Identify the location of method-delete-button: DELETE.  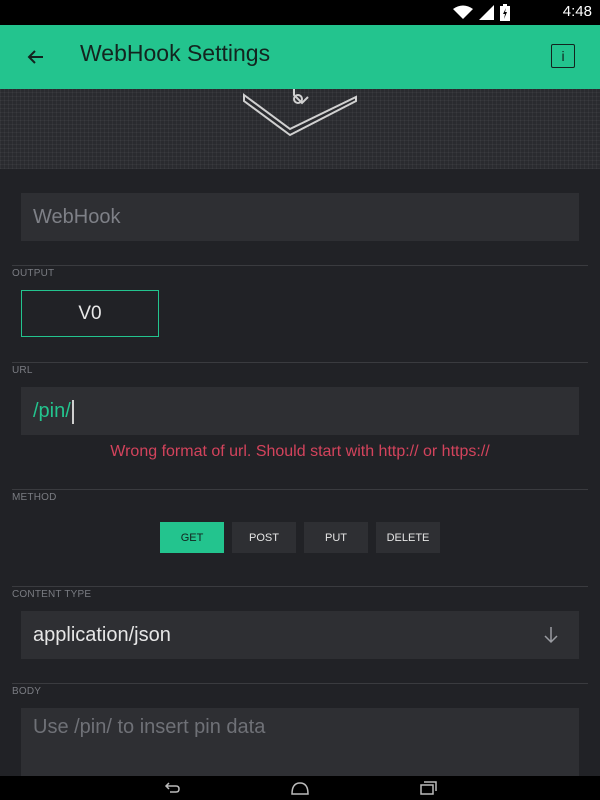
(408, 537).